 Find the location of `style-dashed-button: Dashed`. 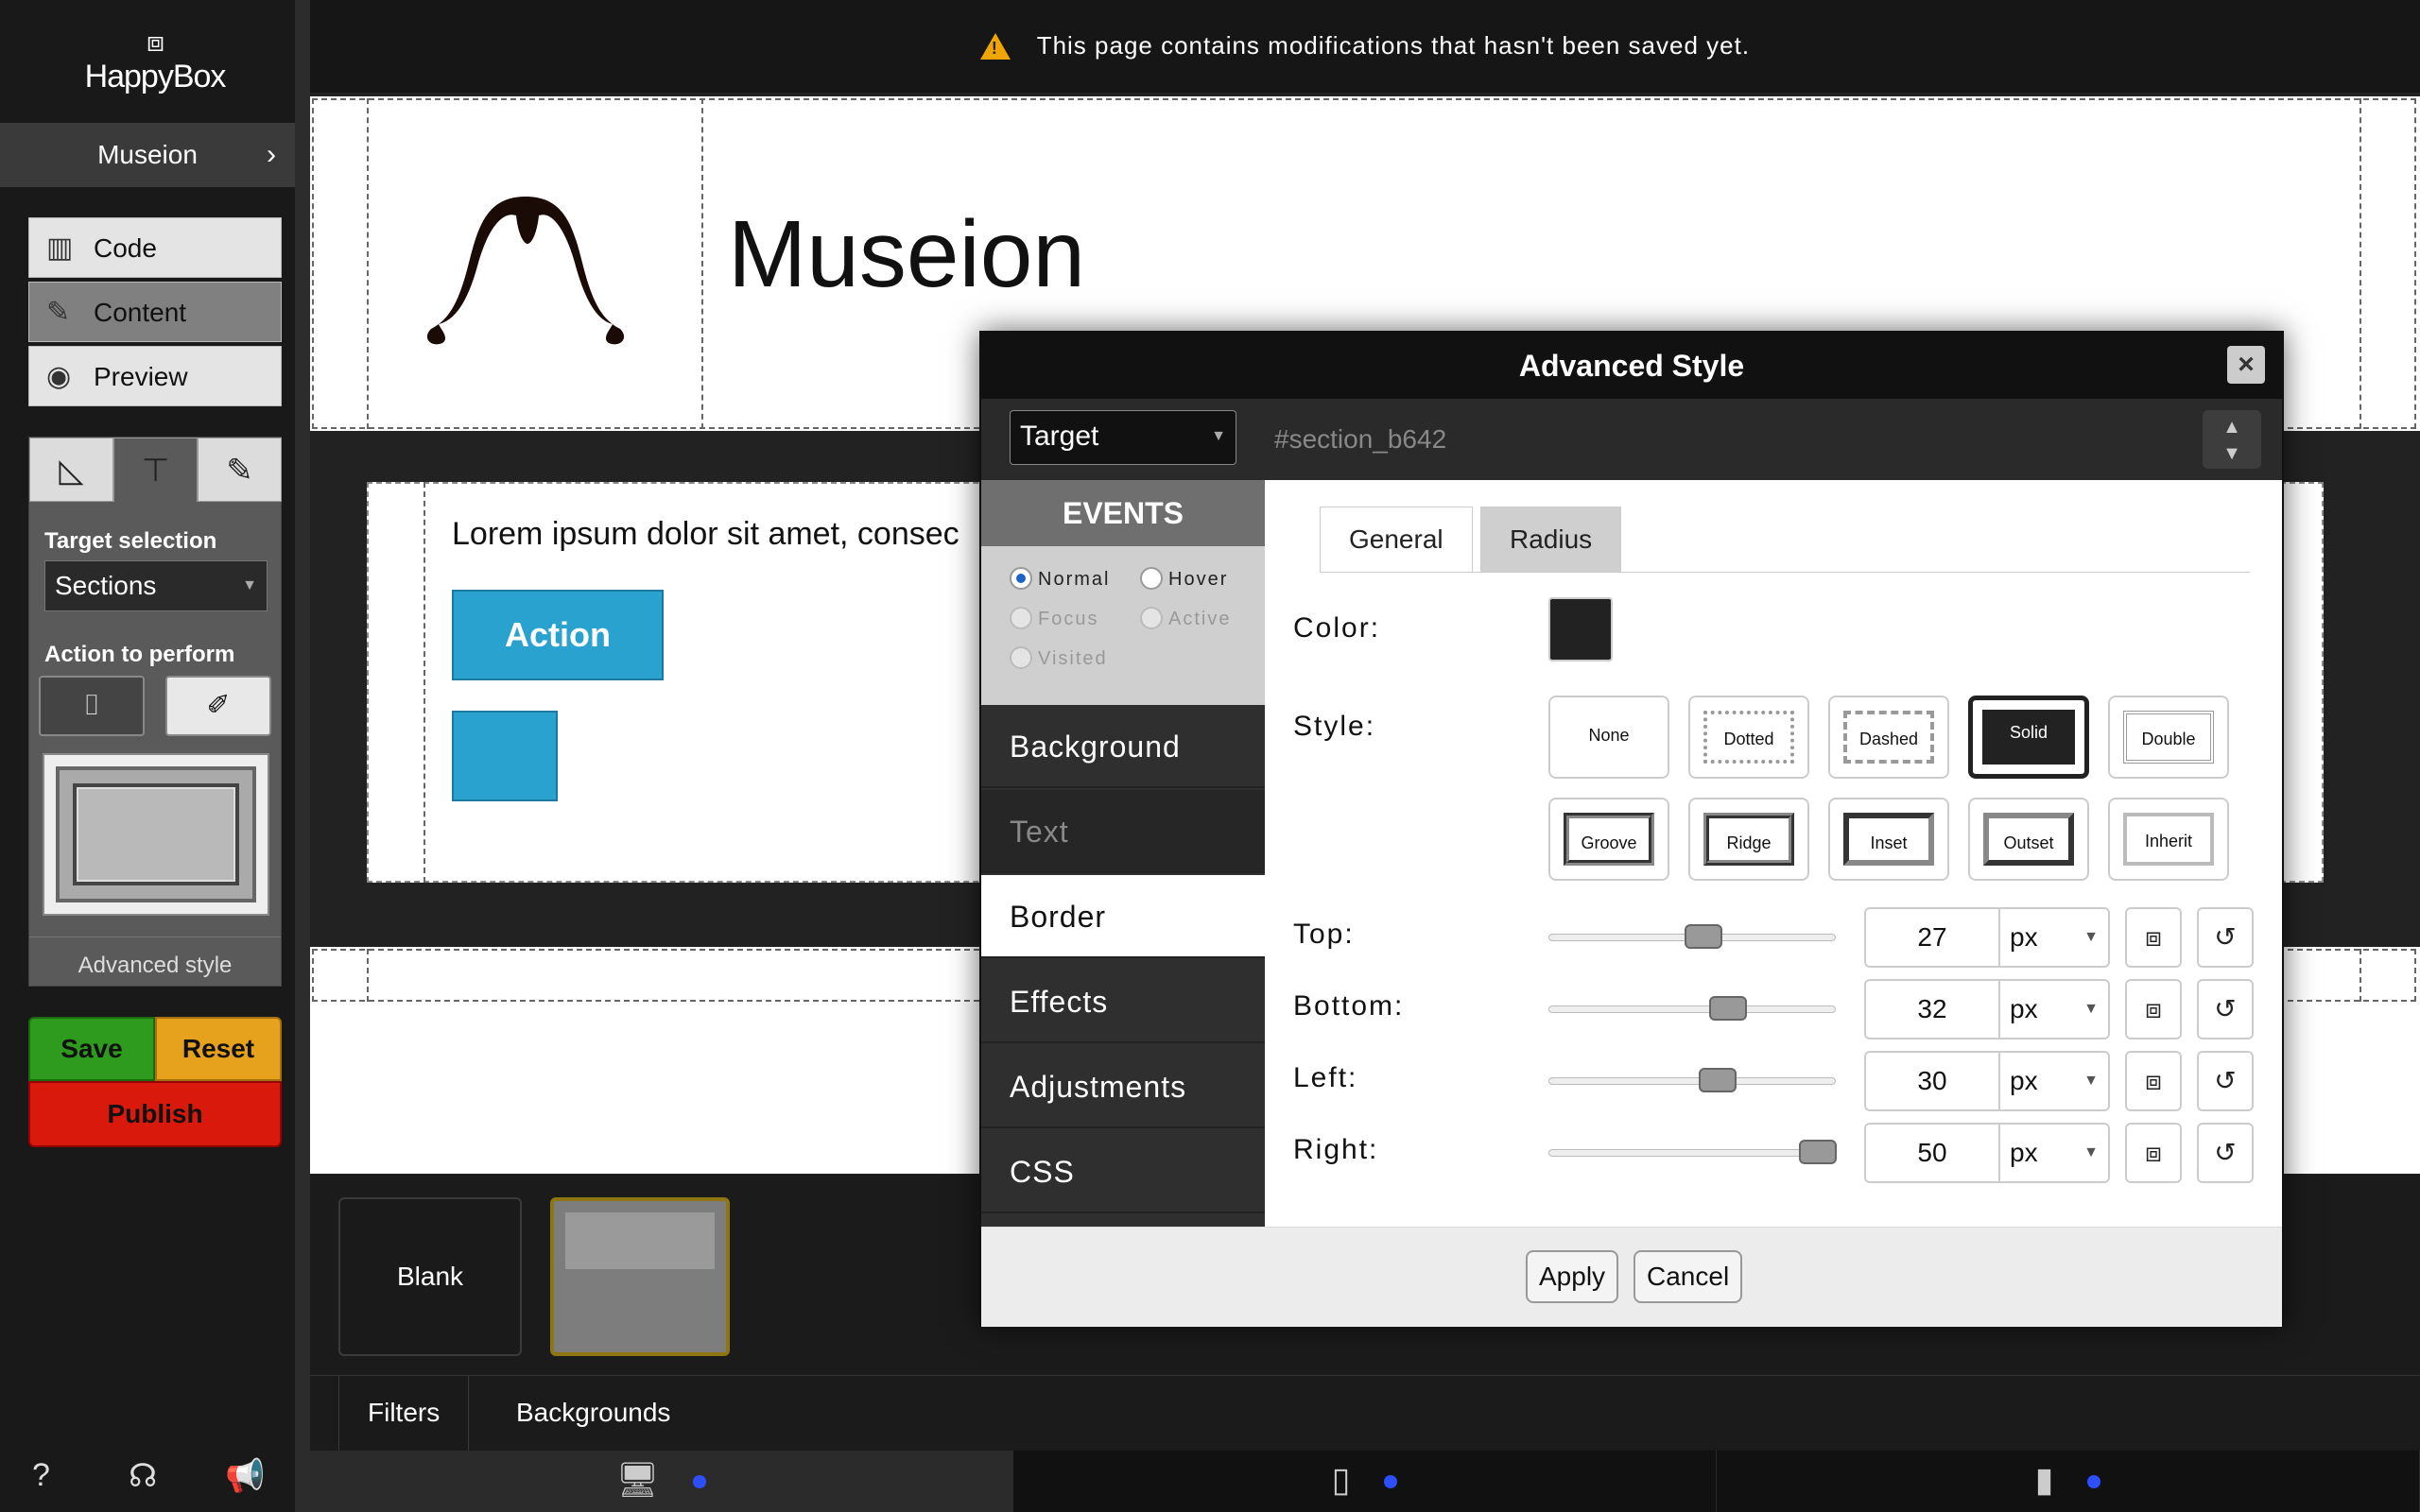

style-dashed-button: Dashed is located at coordinates (1888, 737).